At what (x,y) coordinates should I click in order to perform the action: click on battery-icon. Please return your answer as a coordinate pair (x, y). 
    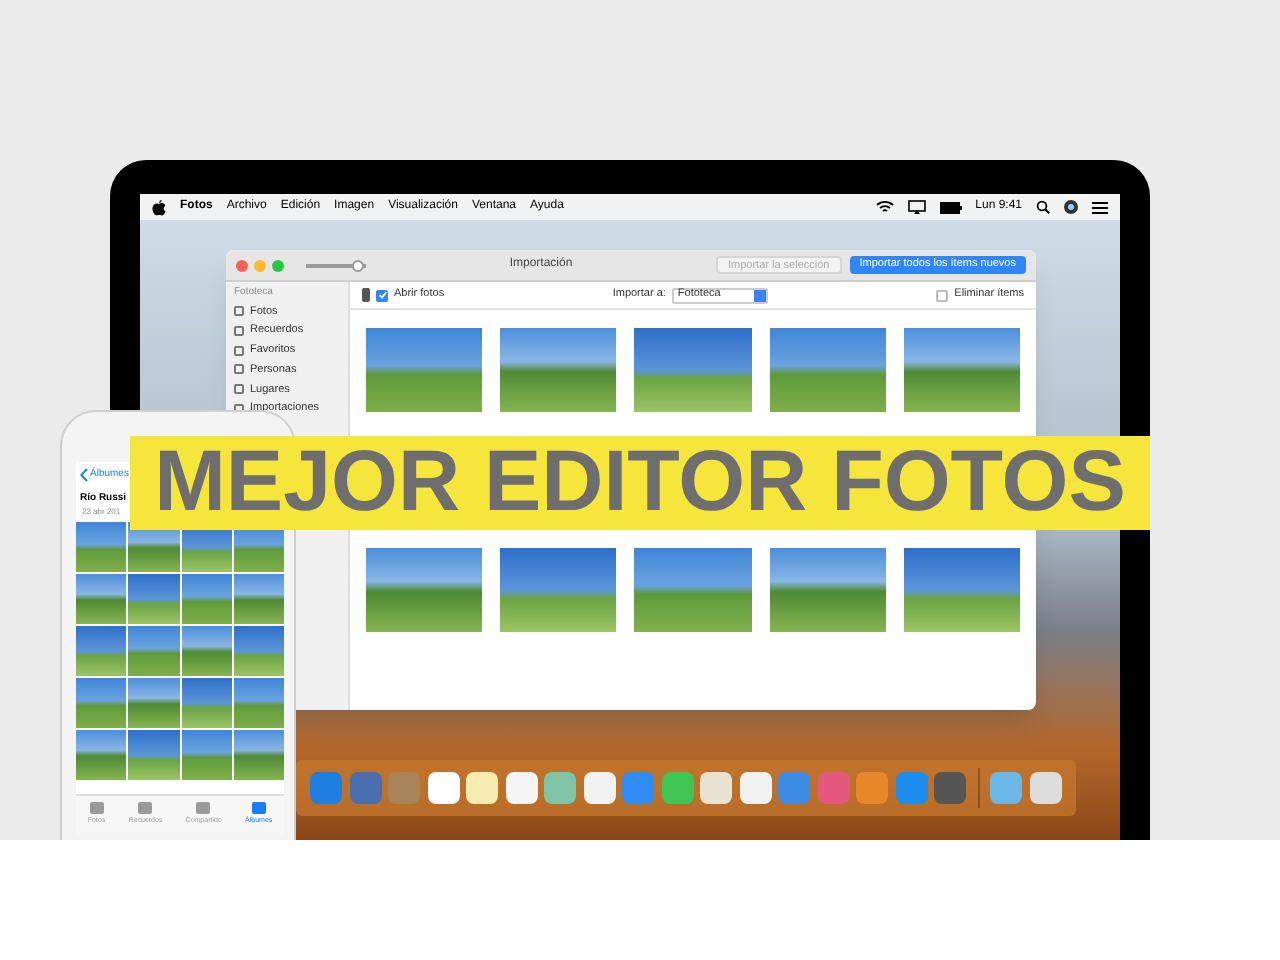
    Looking at the image, I should click on (950, 207).